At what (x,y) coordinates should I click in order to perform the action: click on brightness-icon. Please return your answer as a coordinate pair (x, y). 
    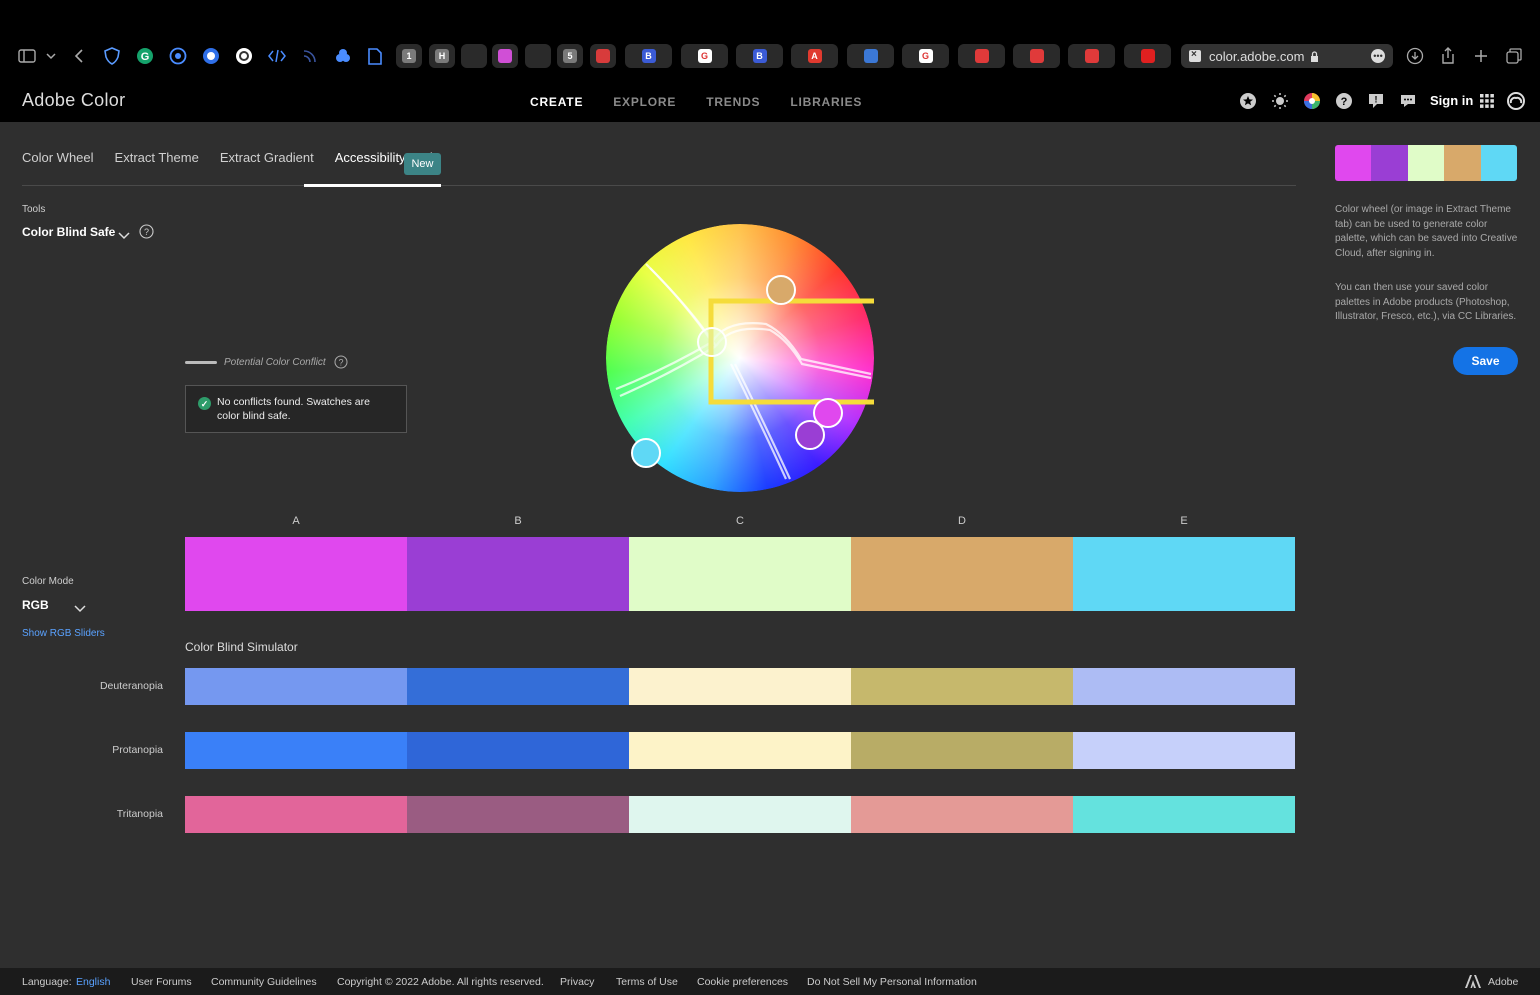
    Looking at the image, I should click on (1280, 101).